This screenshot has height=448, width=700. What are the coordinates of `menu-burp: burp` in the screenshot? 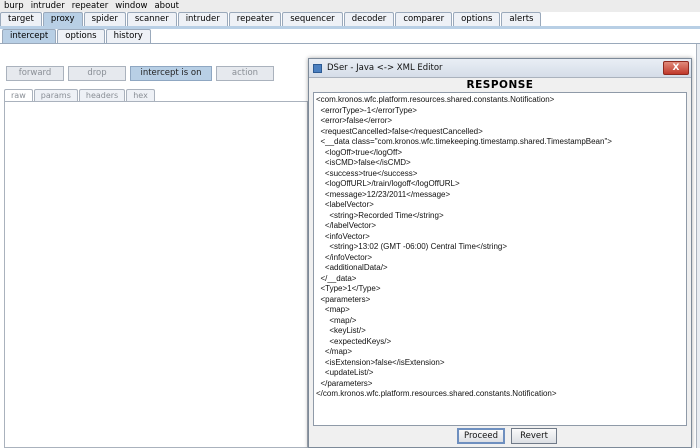 It's located at (13, 6).